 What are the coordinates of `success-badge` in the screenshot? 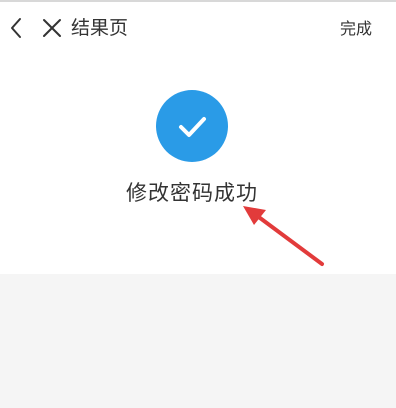 It's located at (192, 126).